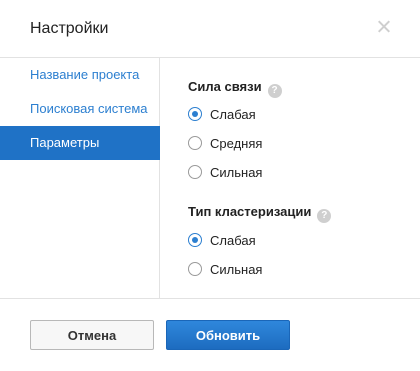  I want to click on strength-option-weak: Слабая, so click(222, 114).